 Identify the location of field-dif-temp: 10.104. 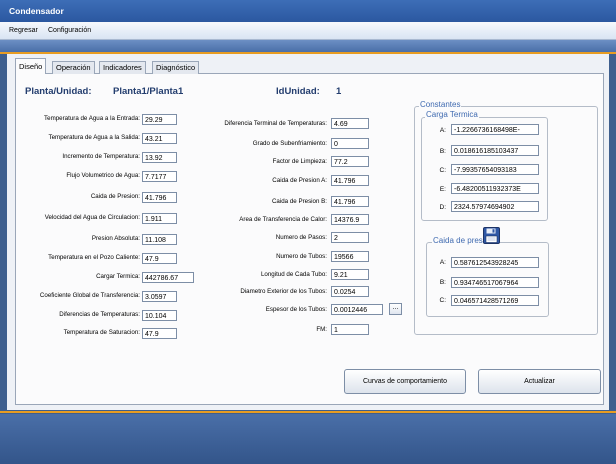
(159, 315).